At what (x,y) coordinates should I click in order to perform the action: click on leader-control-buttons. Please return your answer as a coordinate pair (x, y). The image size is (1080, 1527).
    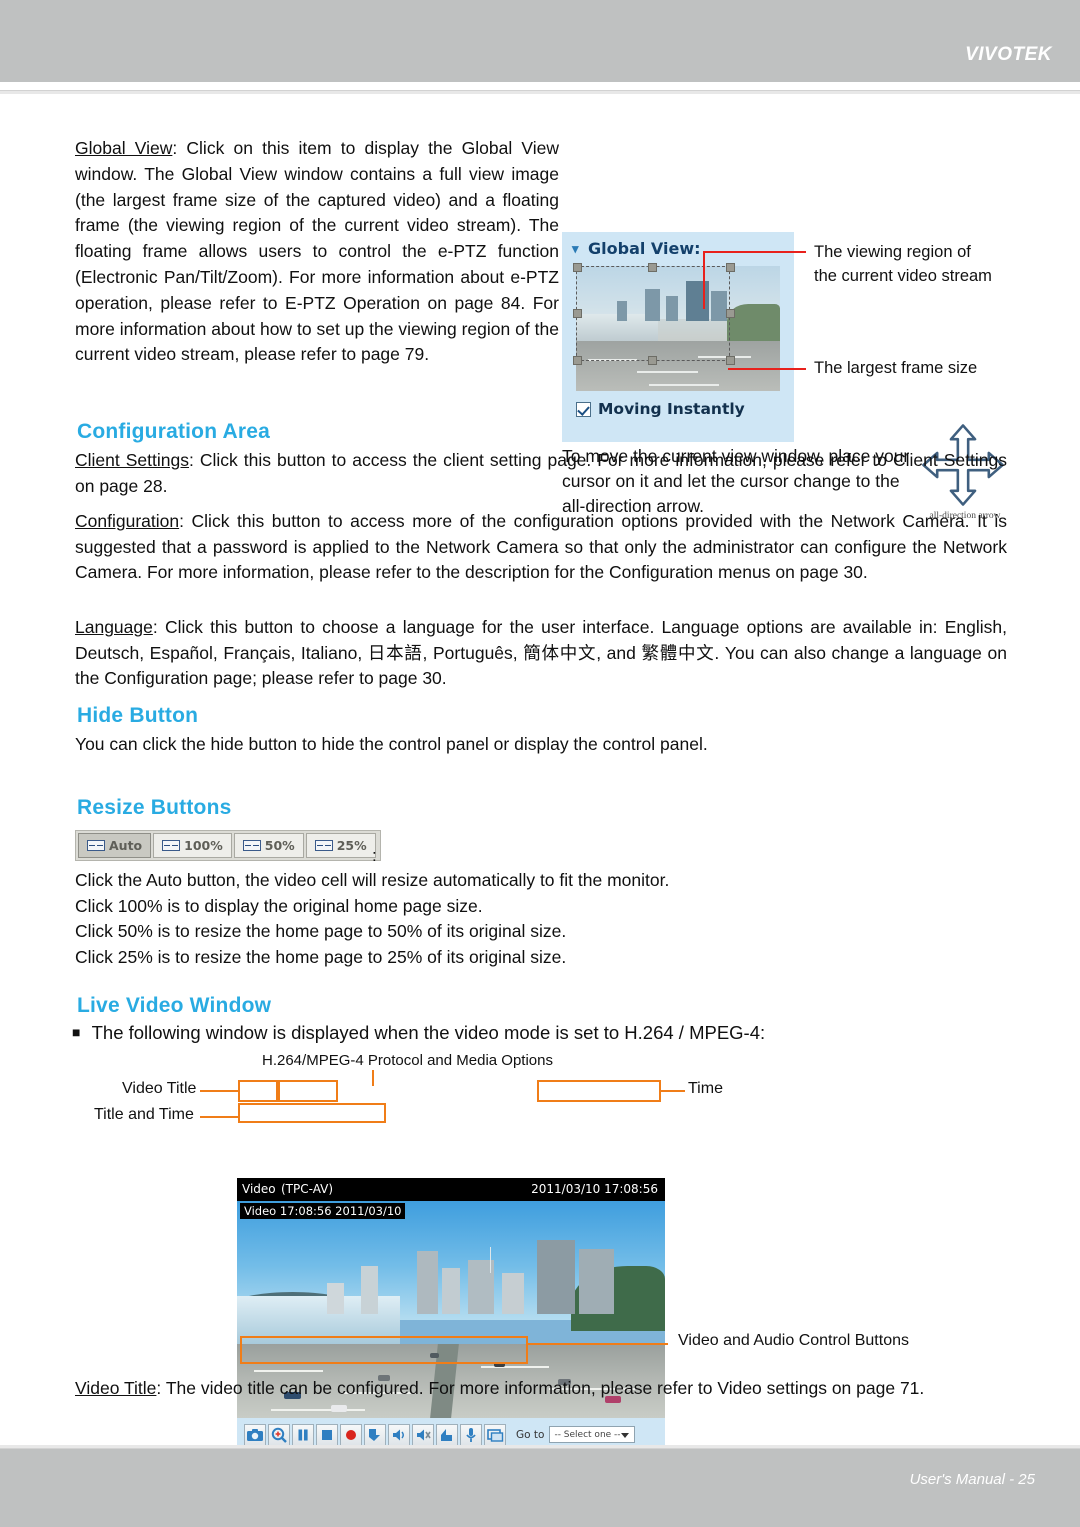
    Looking at the image, I should click on (598, 1344).